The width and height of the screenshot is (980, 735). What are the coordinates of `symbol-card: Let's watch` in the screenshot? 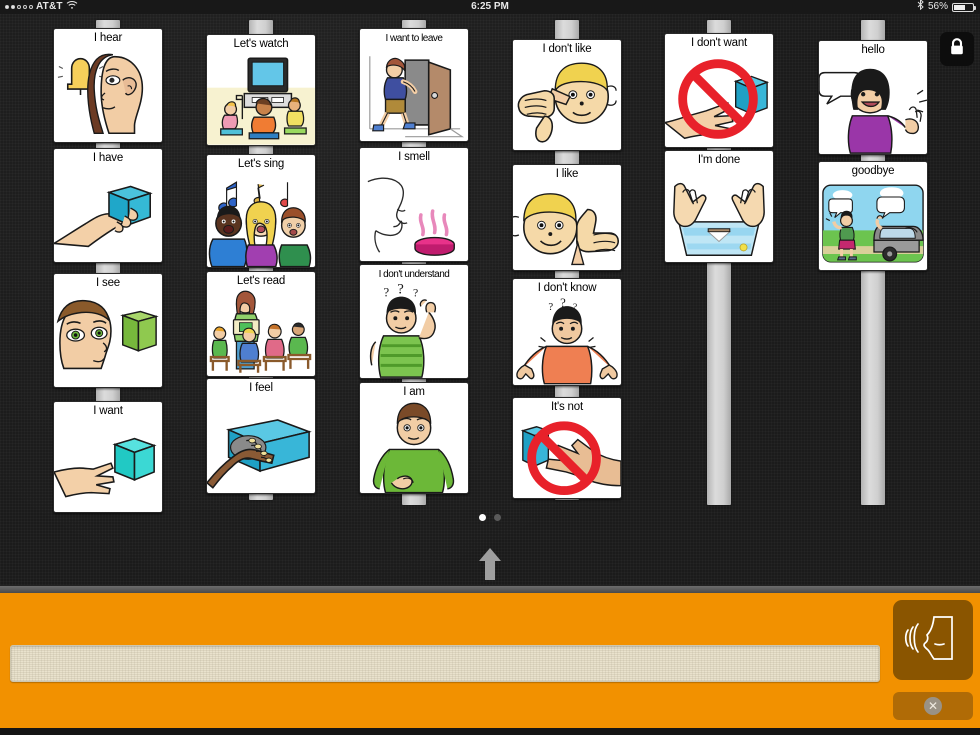 It's located at (261, 90).